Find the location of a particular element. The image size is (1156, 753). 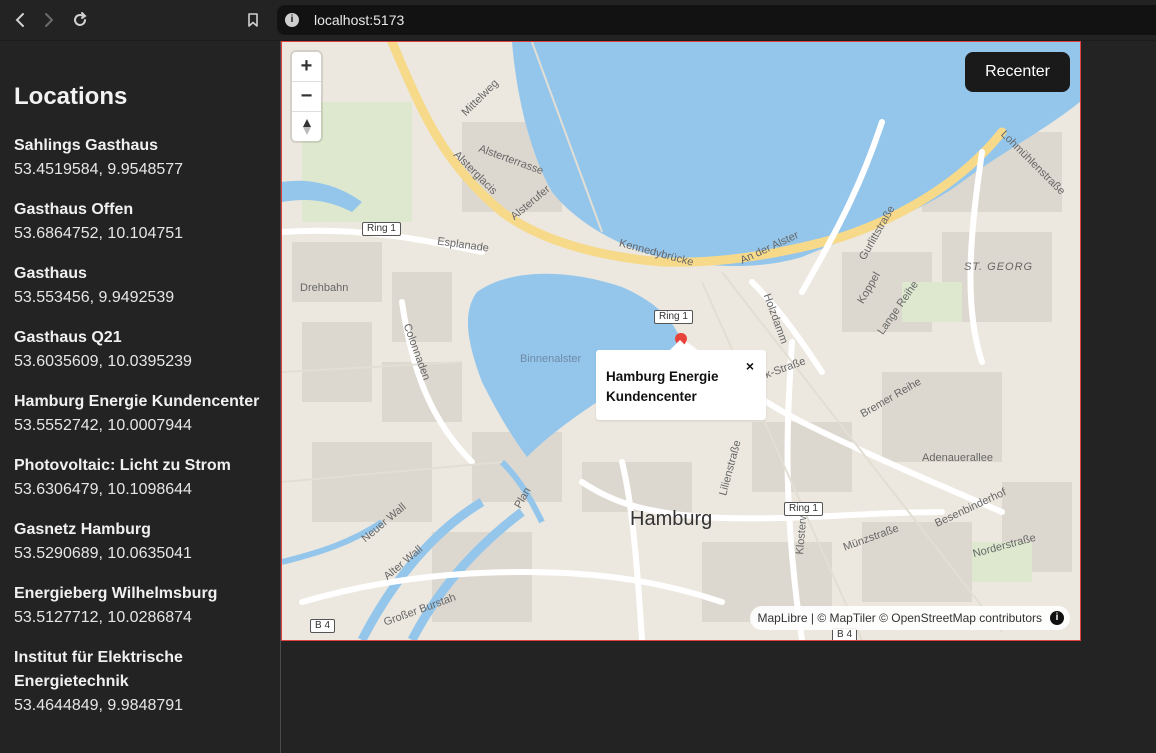

url-text: localhost:5173 is located at coordinates (359, 20).